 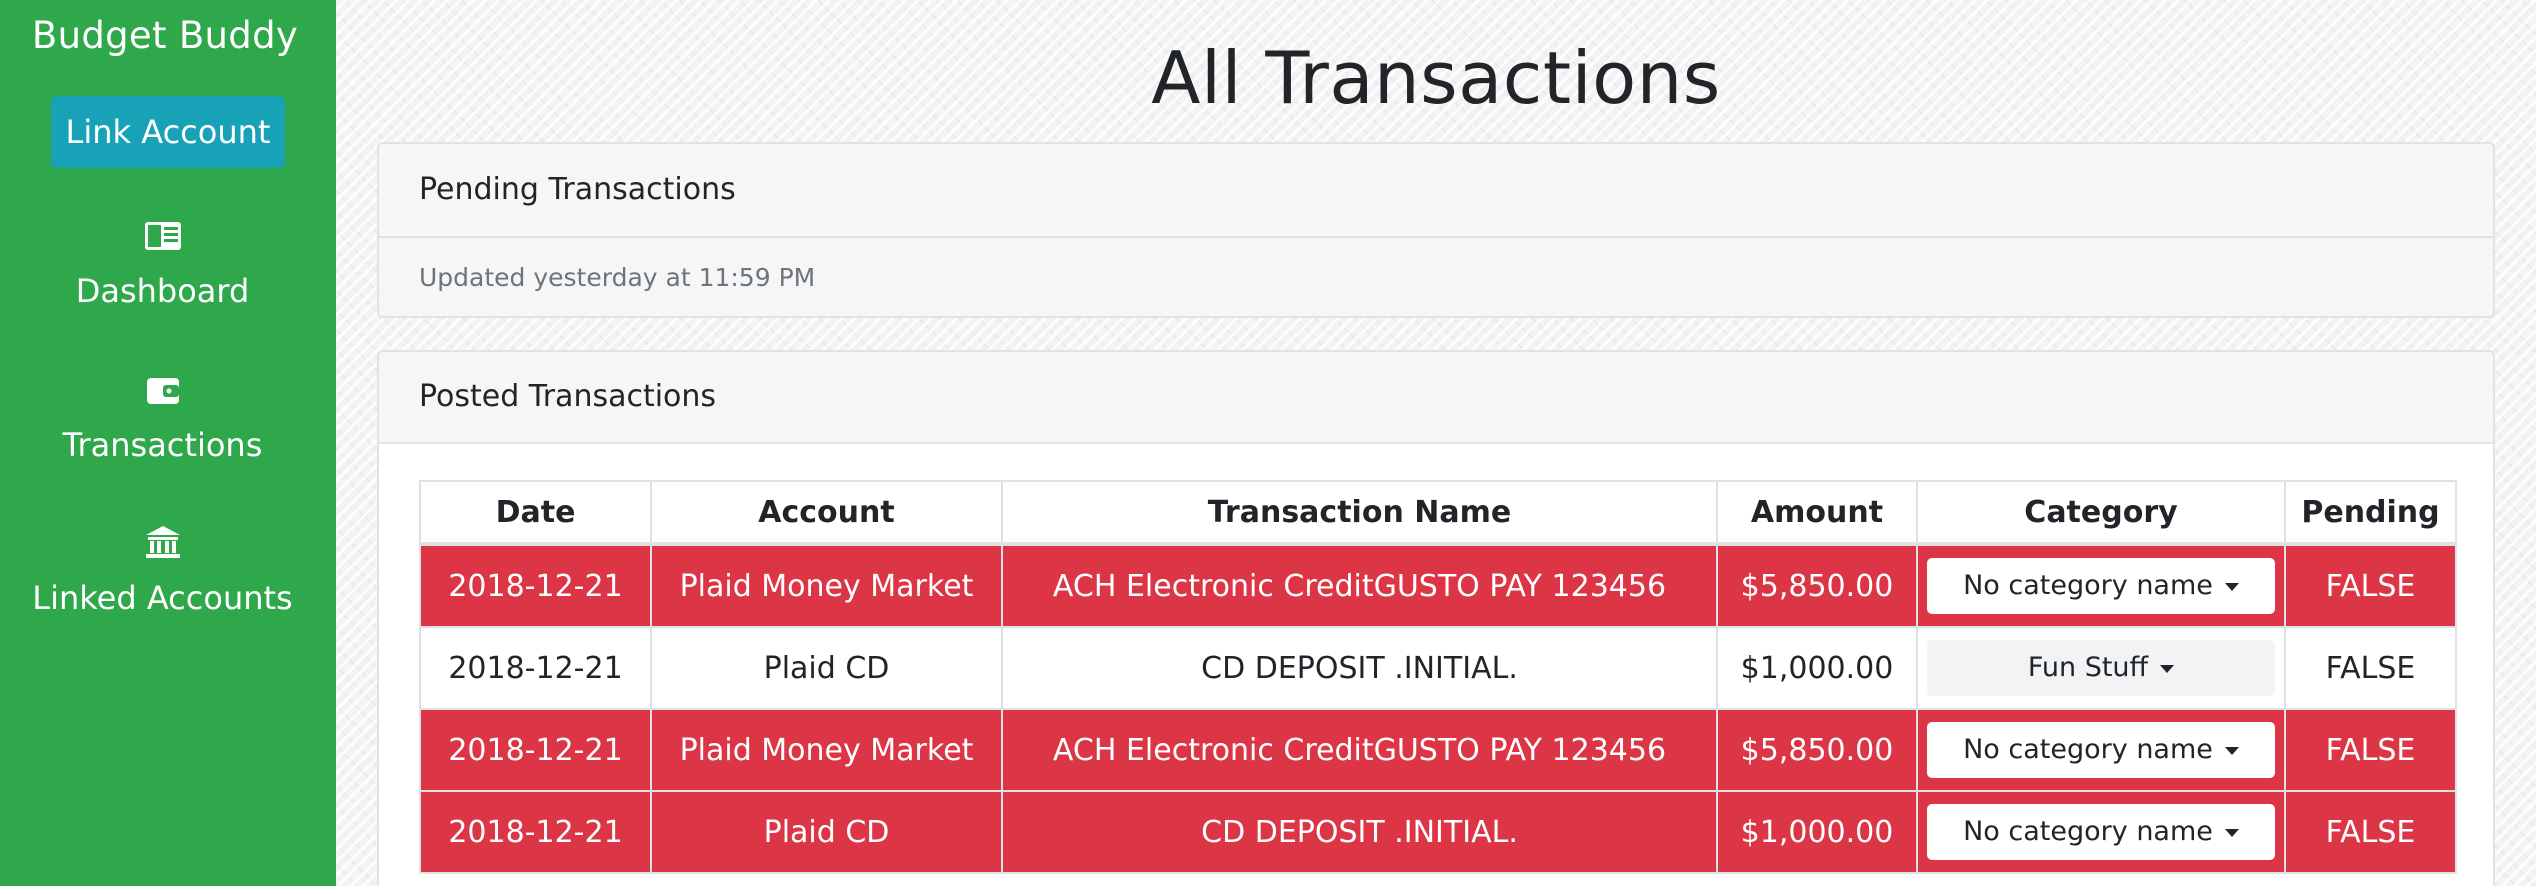 I want to click on sidebar-item-label: Transactions, so click(x=162, y=445).